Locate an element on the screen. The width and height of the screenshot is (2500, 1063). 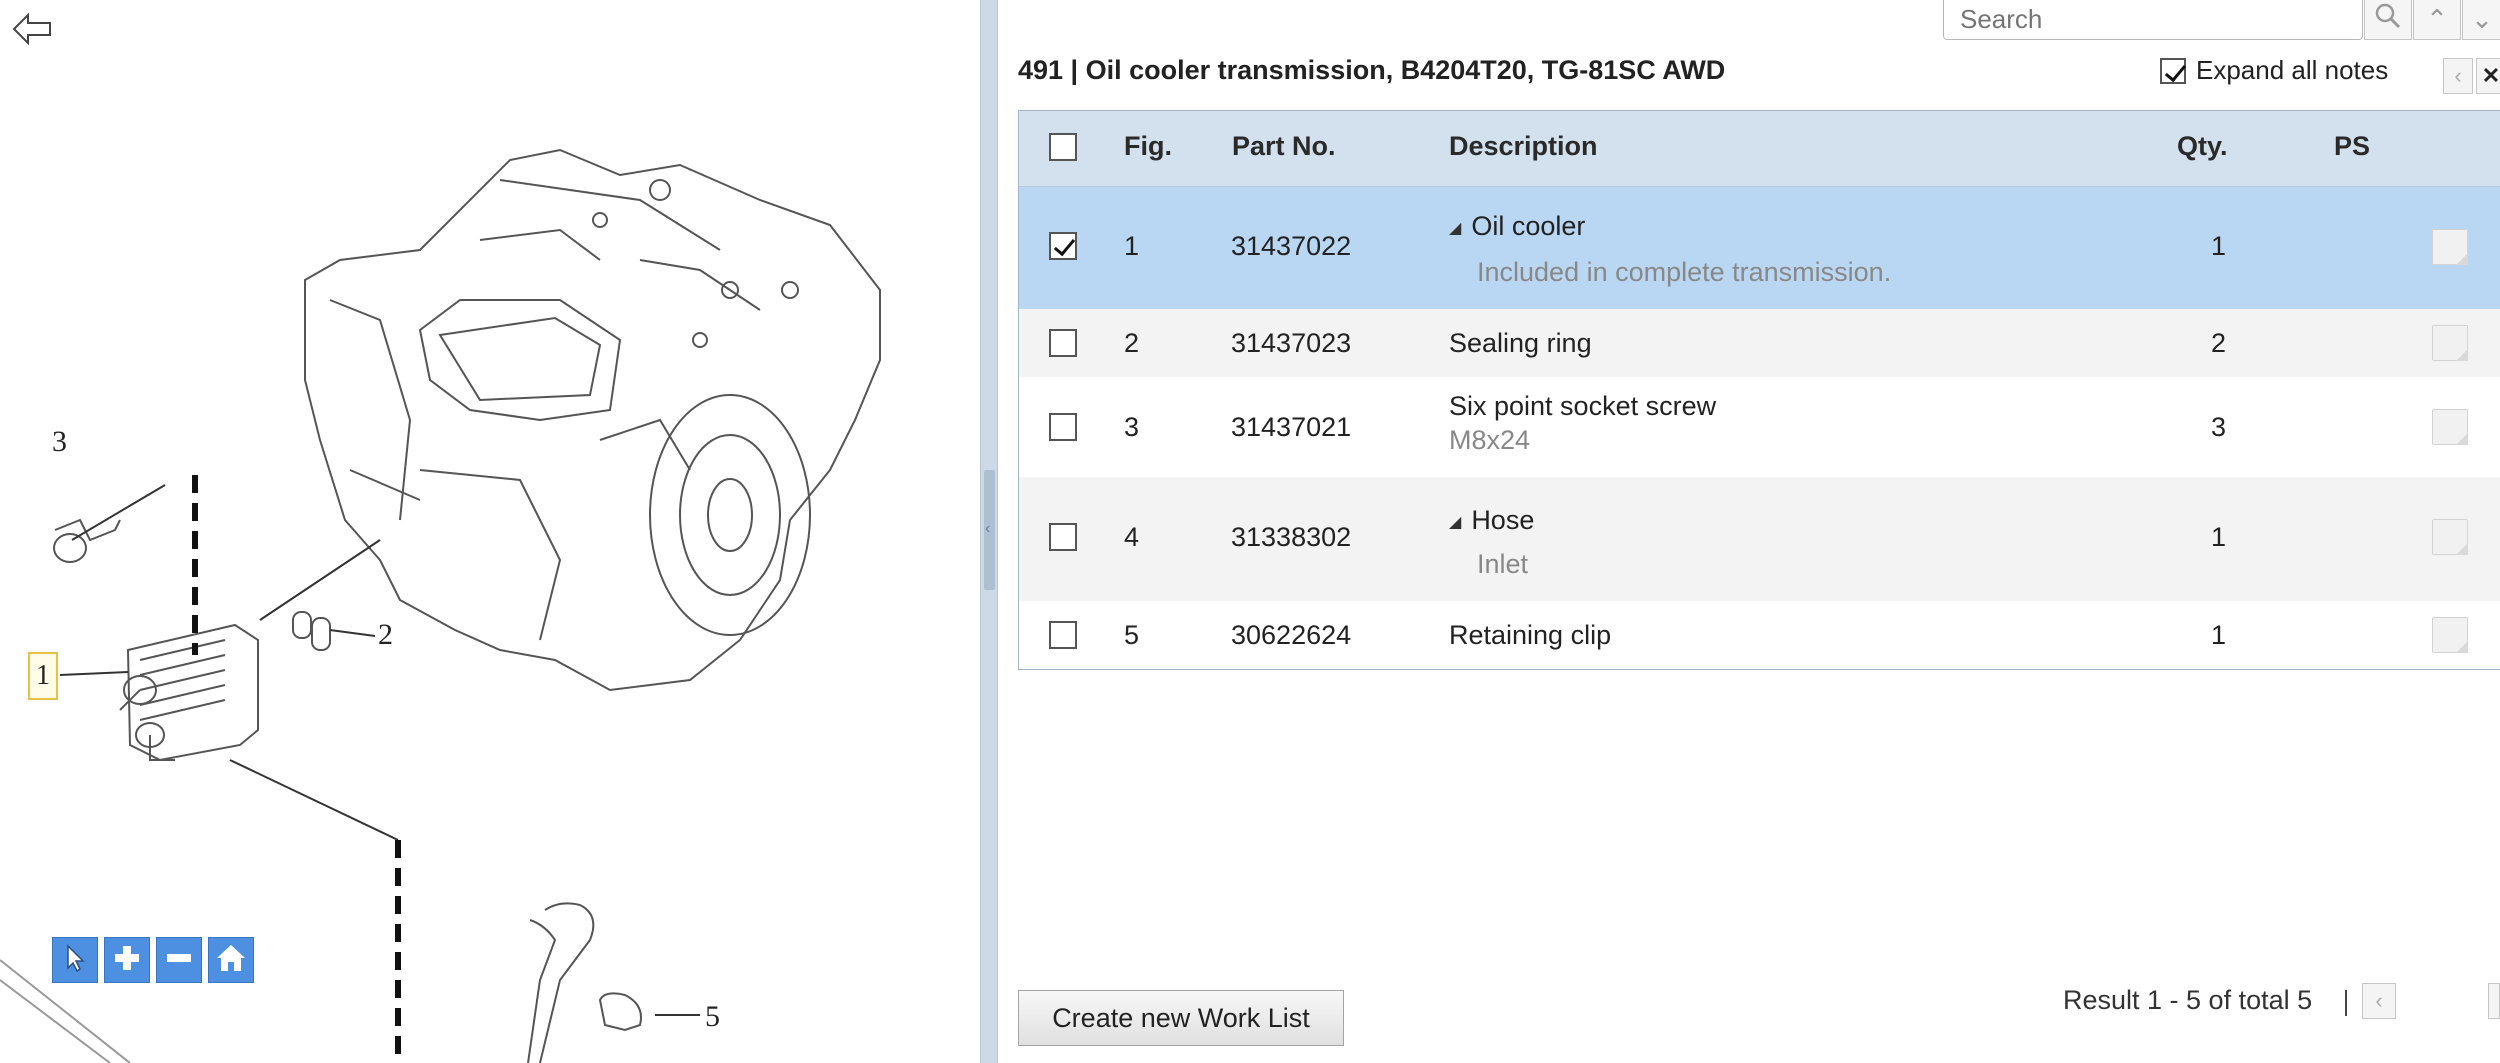
scroll-left-button: ‹ is located at coordinates (2458, 76).